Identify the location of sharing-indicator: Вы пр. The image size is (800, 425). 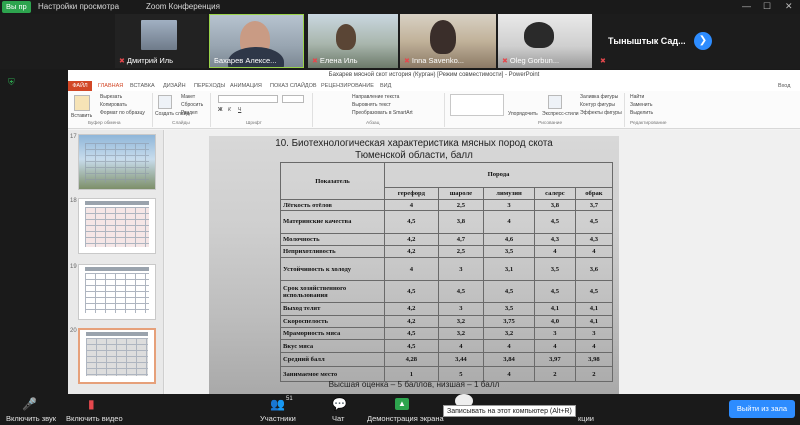
(16, 7).